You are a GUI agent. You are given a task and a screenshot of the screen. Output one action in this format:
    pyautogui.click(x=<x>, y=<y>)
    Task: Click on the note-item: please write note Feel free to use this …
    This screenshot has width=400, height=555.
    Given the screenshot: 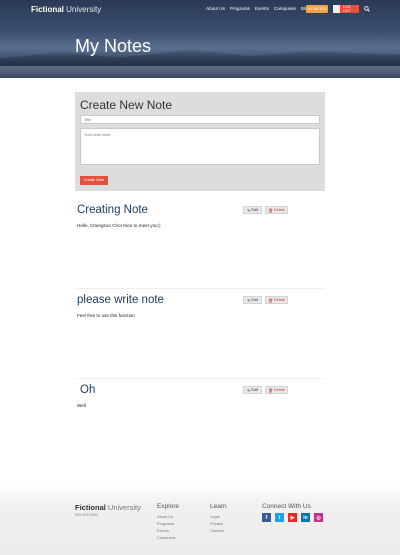 What is the action you would take?
    pyautogui.click(x=200, y=339)
    